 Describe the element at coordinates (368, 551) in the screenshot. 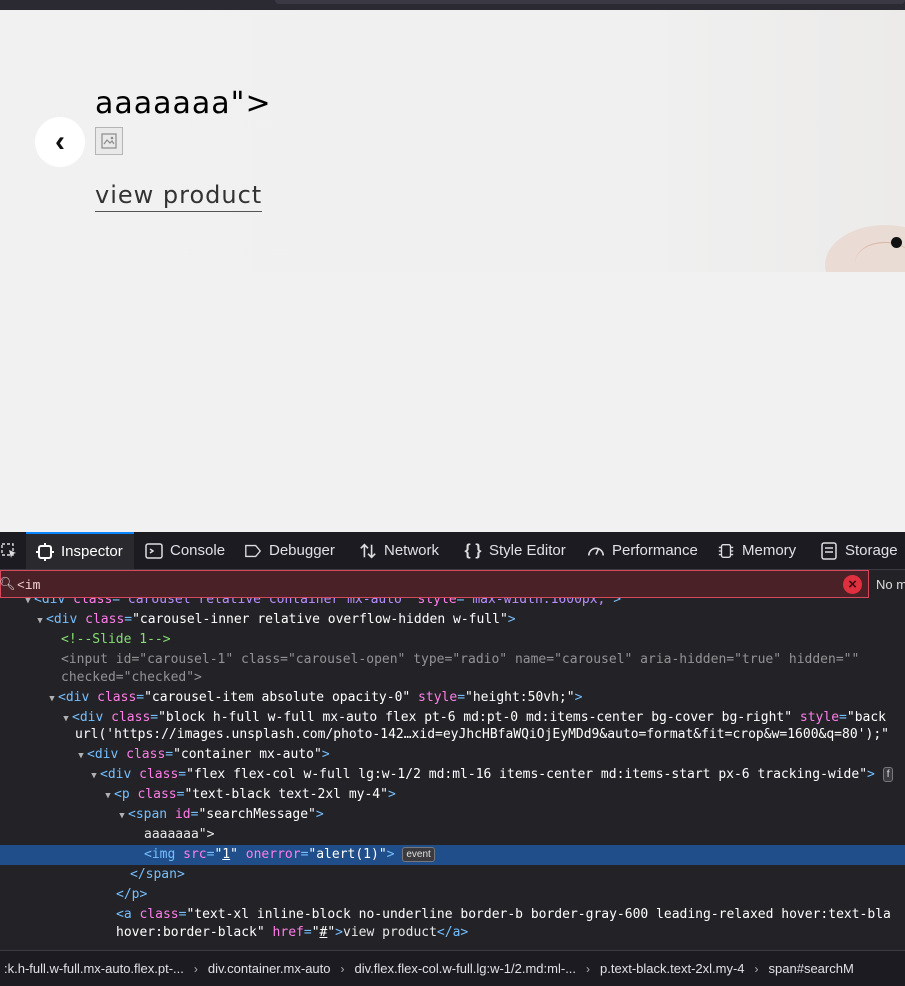

I see `network-icon` at that location.